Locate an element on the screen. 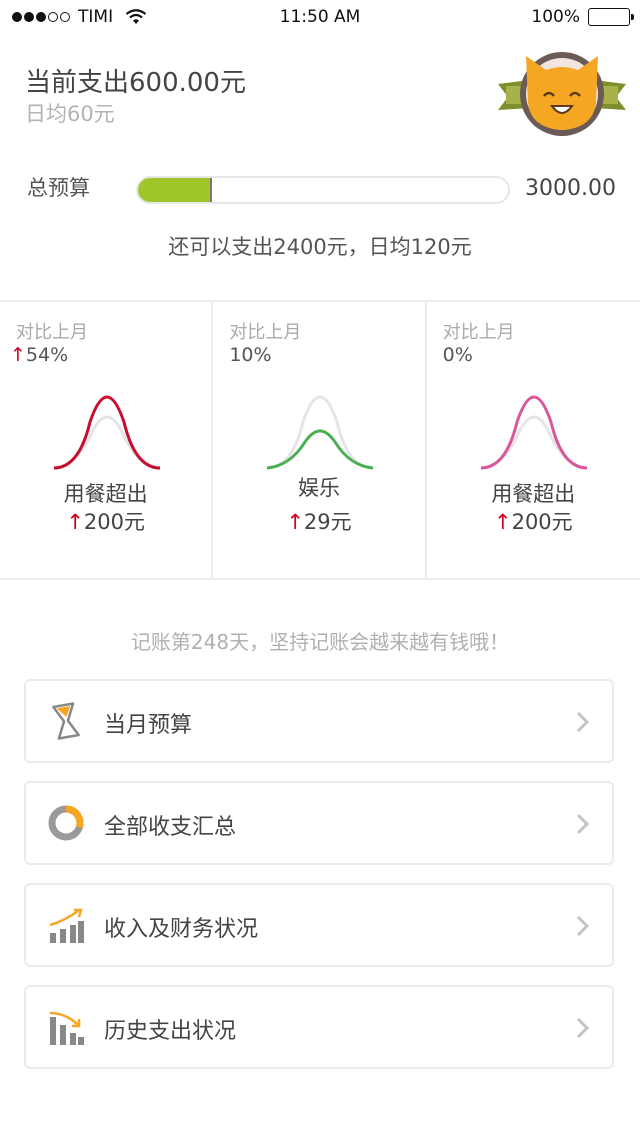 This screenshot has height=1136, width=640. menu-item-history-spending: 历史支出状况 is located at coordinates (319, 1027).